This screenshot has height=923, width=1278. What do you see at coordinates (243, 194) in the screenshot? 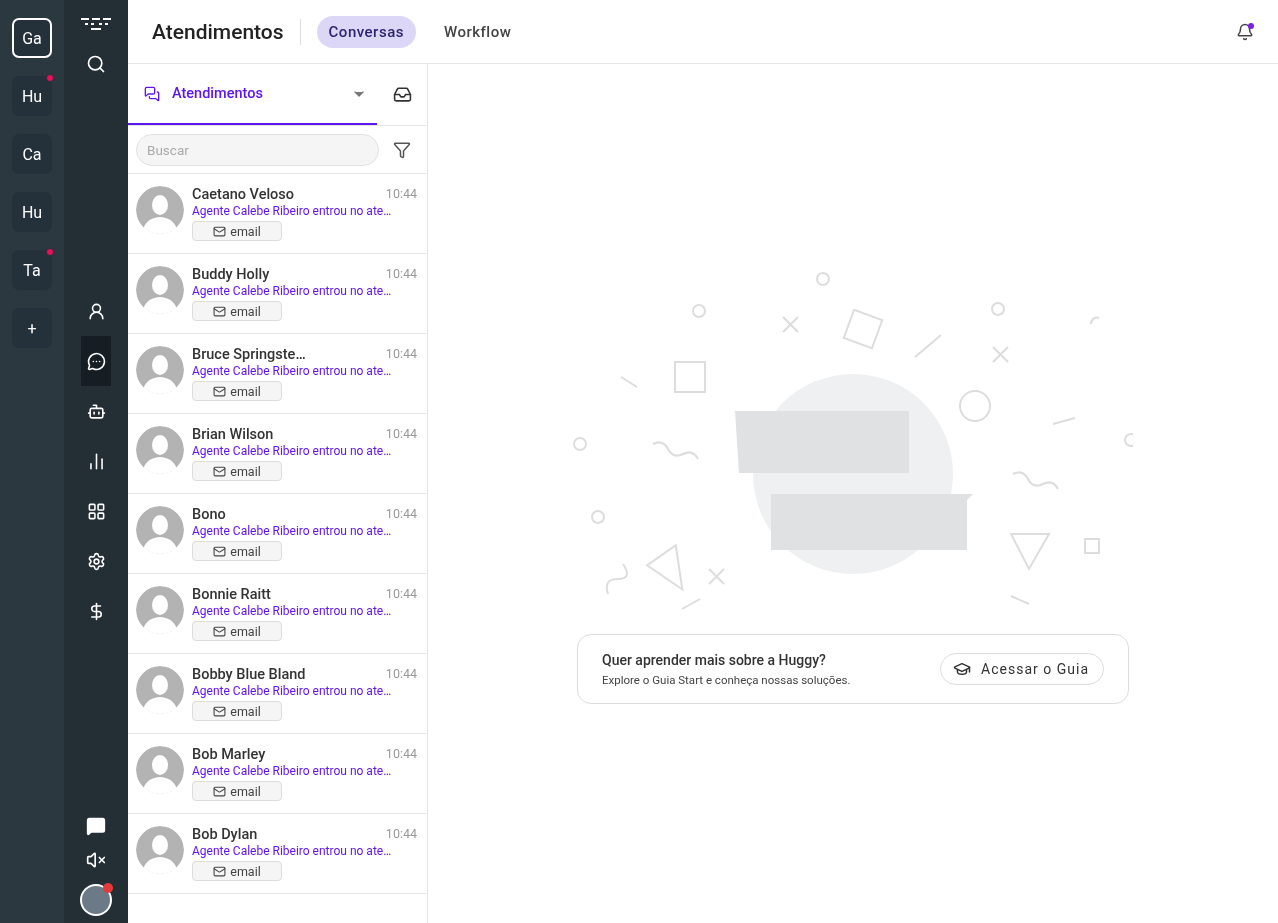
I see `contact-name: Caetano Veloso` at bounding box center [243, 194].